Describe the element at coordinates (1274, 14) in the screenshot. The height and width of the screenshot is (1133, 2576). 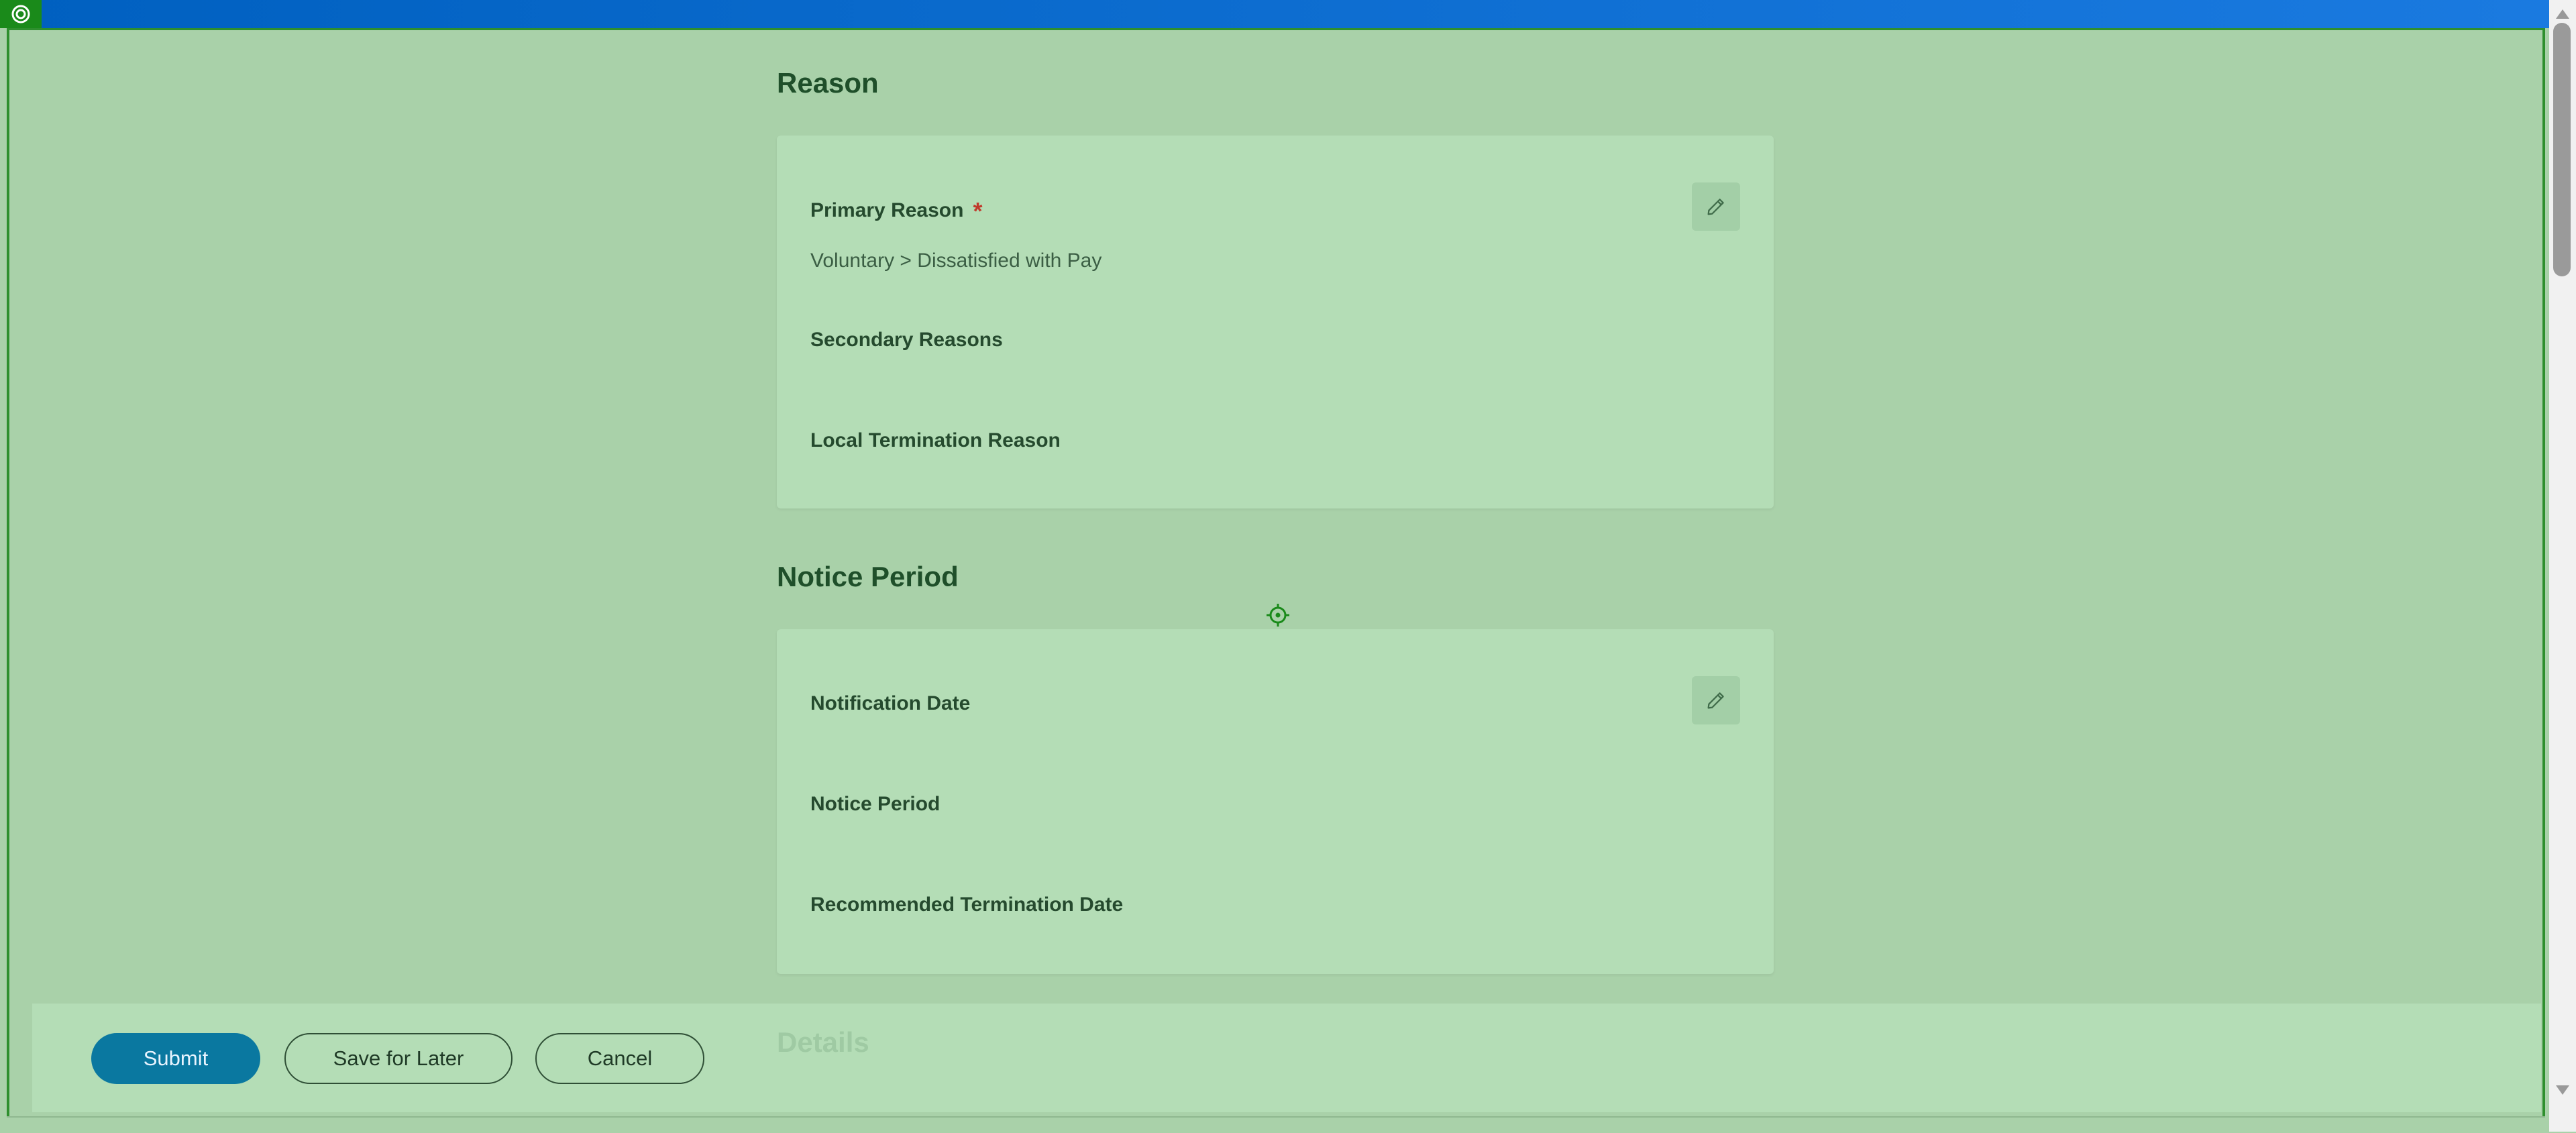
I see `top-bar` at that location.